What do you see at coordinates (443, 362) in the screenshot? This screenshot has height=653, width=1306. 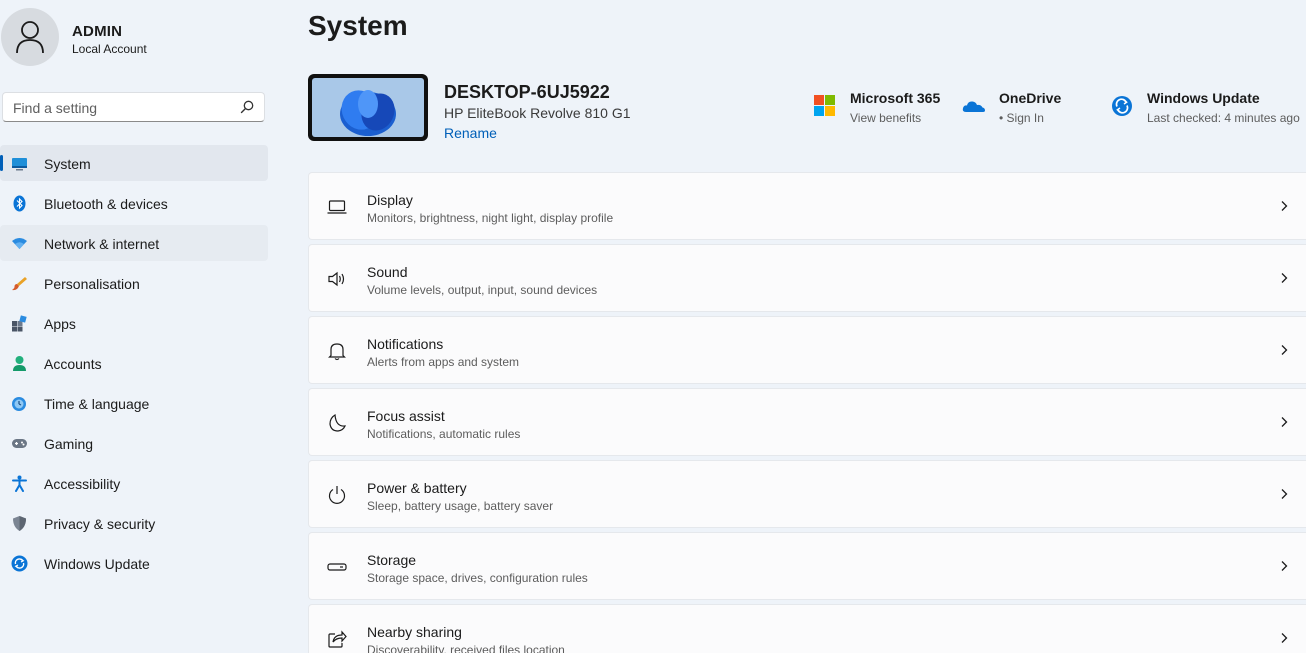 I see `card-subtitle: Alerts from apps and system` at bounding box center [443, 362].